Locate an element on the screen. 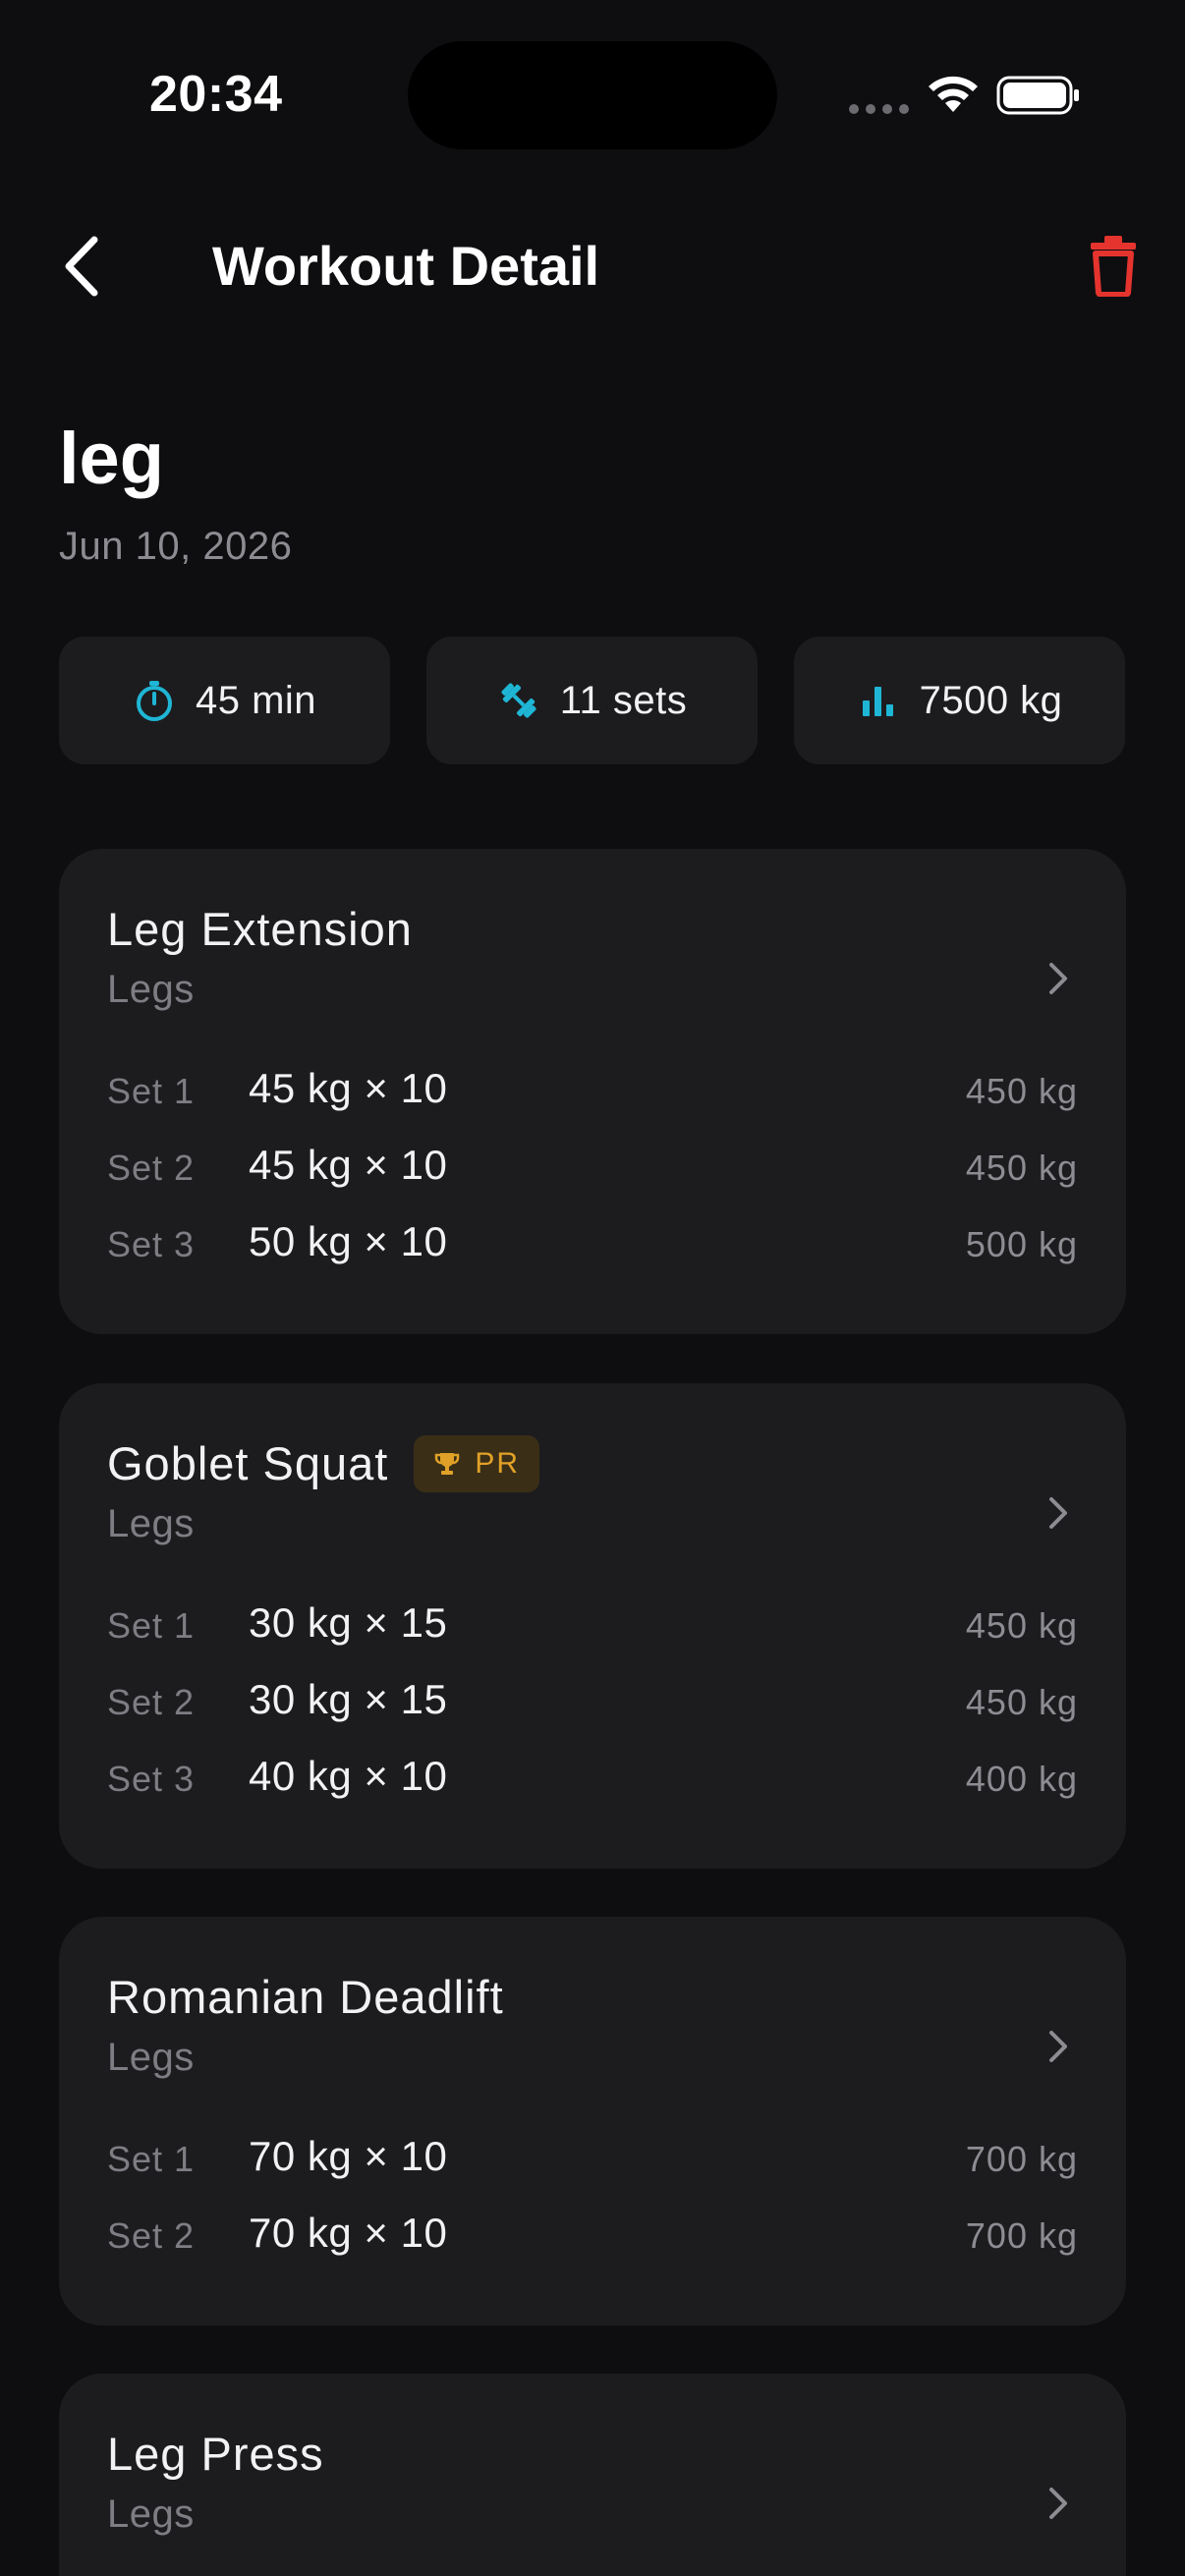 The width and height of the screenshot is (1185, 2576). duration-stat: 45 min is located at coordinates (225, 700).